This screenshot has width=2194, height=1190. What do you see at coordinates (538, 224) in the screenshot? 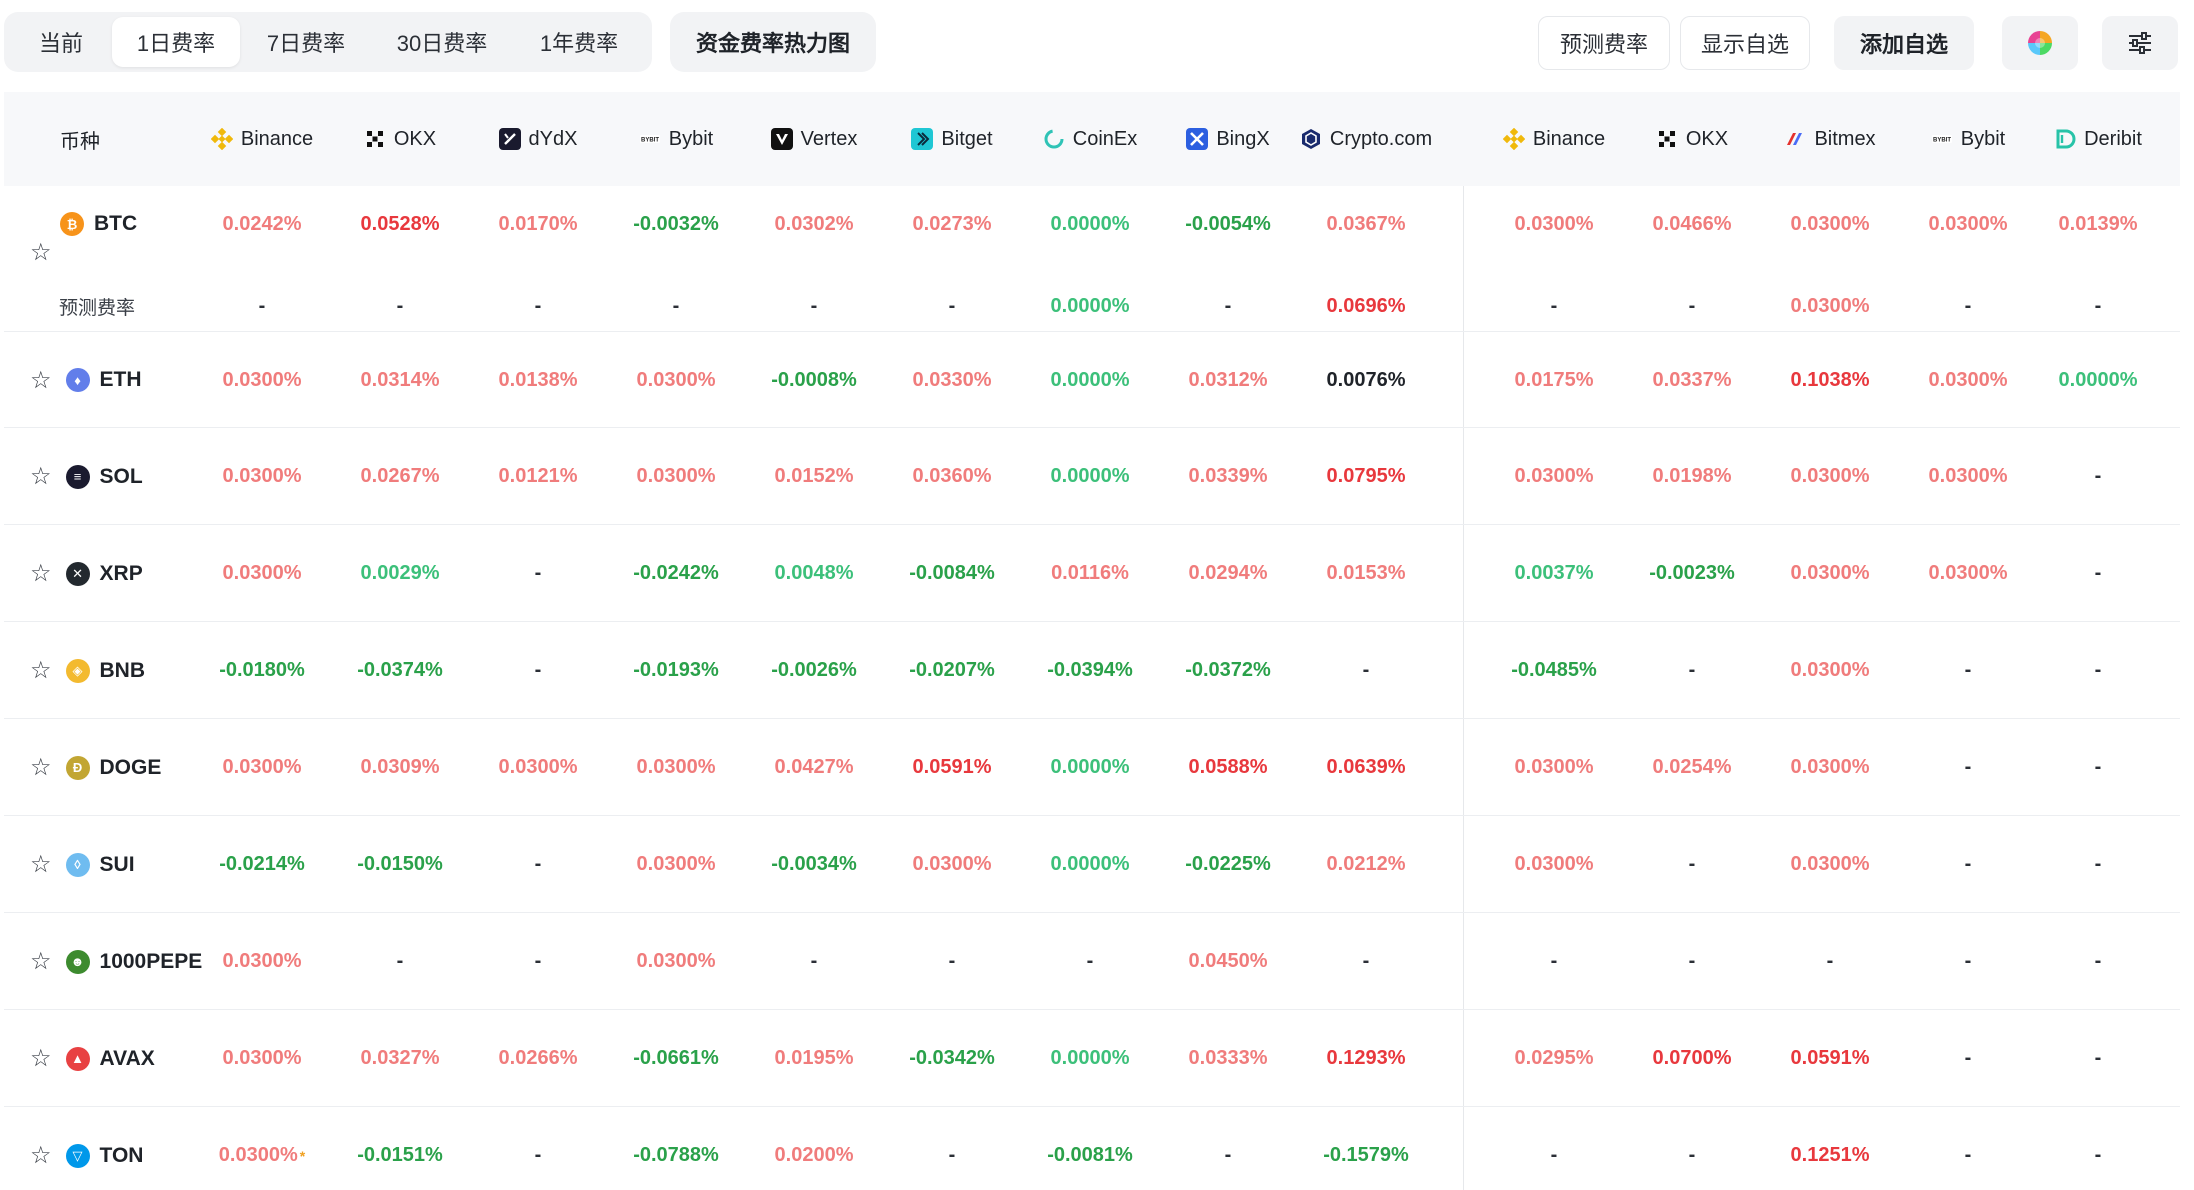
I see `rate-cell: 0.0170%` at bounding box center [538, 224].